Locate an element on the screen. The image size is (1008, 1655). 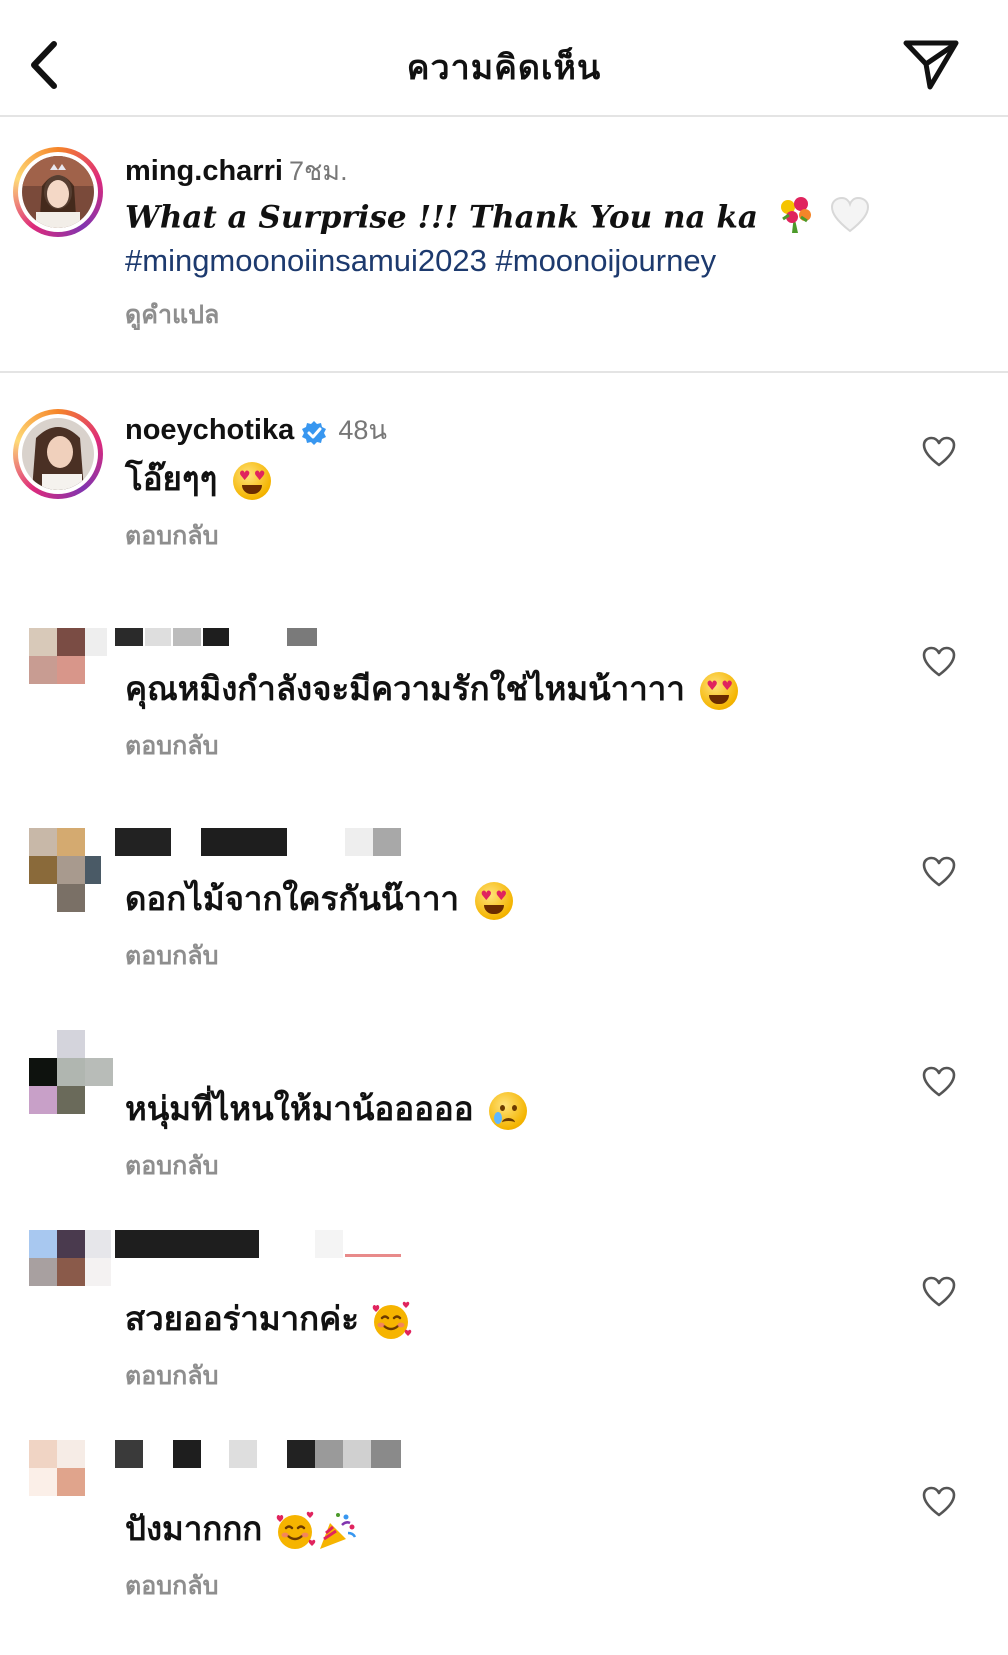
paper-plane-icon is located at coordinates (931, 65).